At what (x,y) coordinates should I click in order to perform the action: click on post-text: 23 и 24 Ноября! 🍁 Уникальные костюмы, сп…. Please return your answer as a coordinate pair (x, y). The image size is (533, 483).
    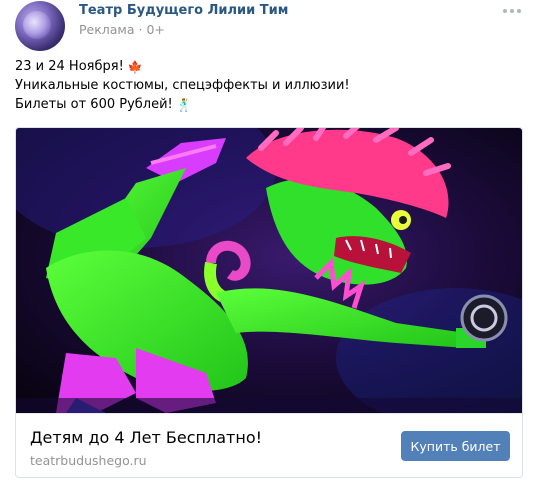
    Looking at the image, I should click on (265, 85).